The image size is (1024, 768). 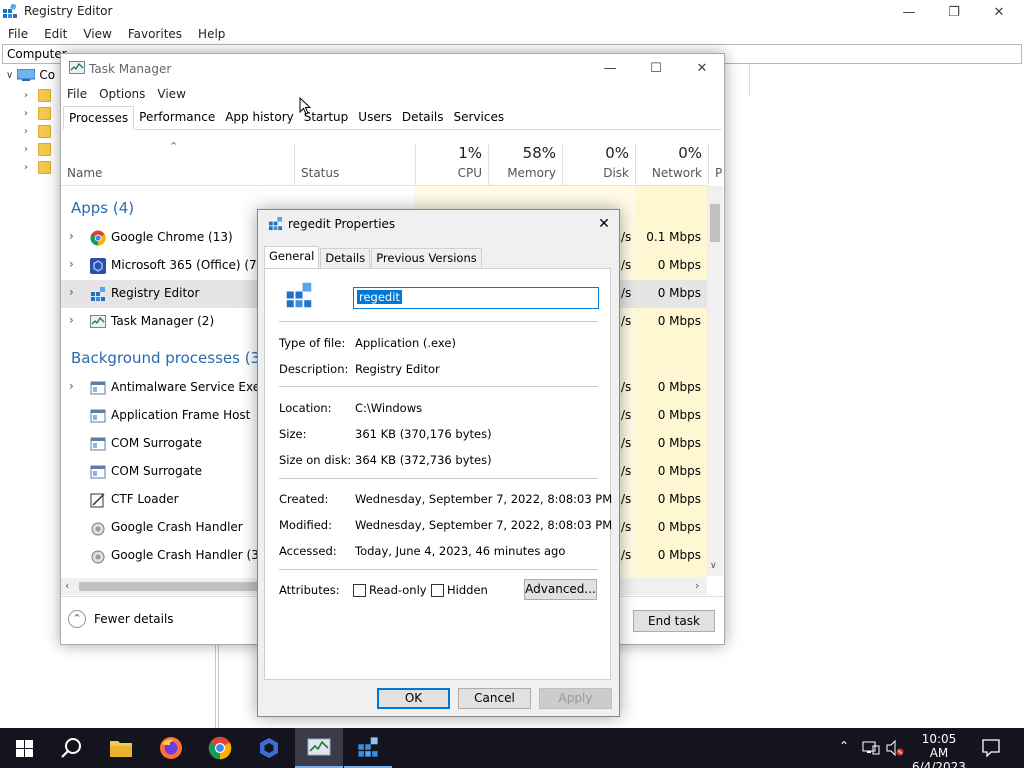 What do you see at coordinates (319, 748) in the screenshot?
I see `task-manager-taskbar-button` at bounding box center [319, 748].